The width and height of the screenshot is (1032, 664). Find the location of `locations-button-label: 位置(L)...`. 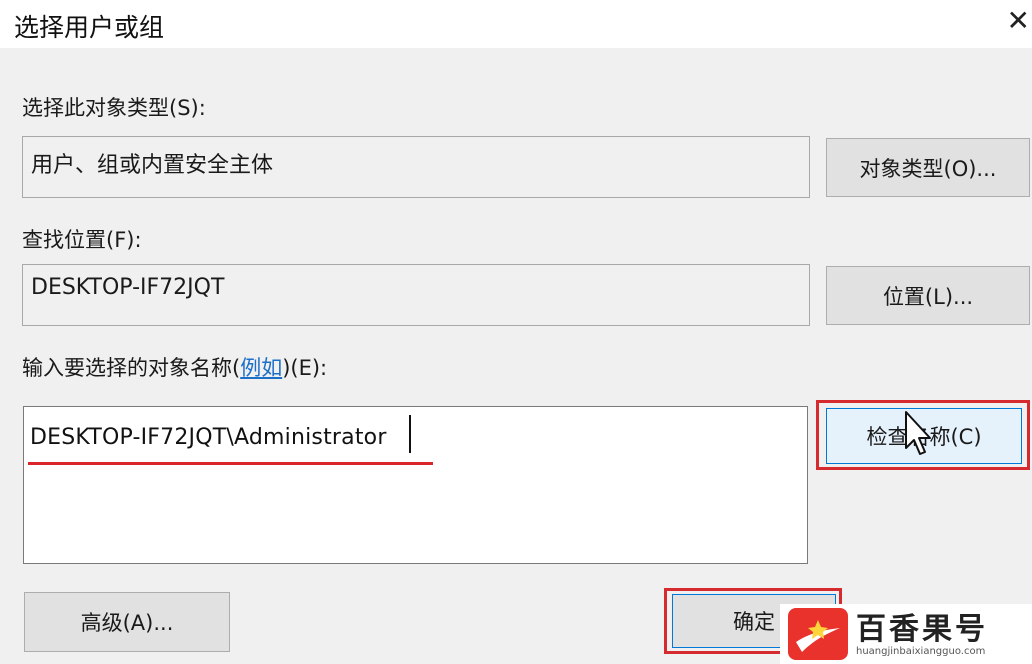

locations-button-label: 位置(L)... is located at coordinates (928, 296).